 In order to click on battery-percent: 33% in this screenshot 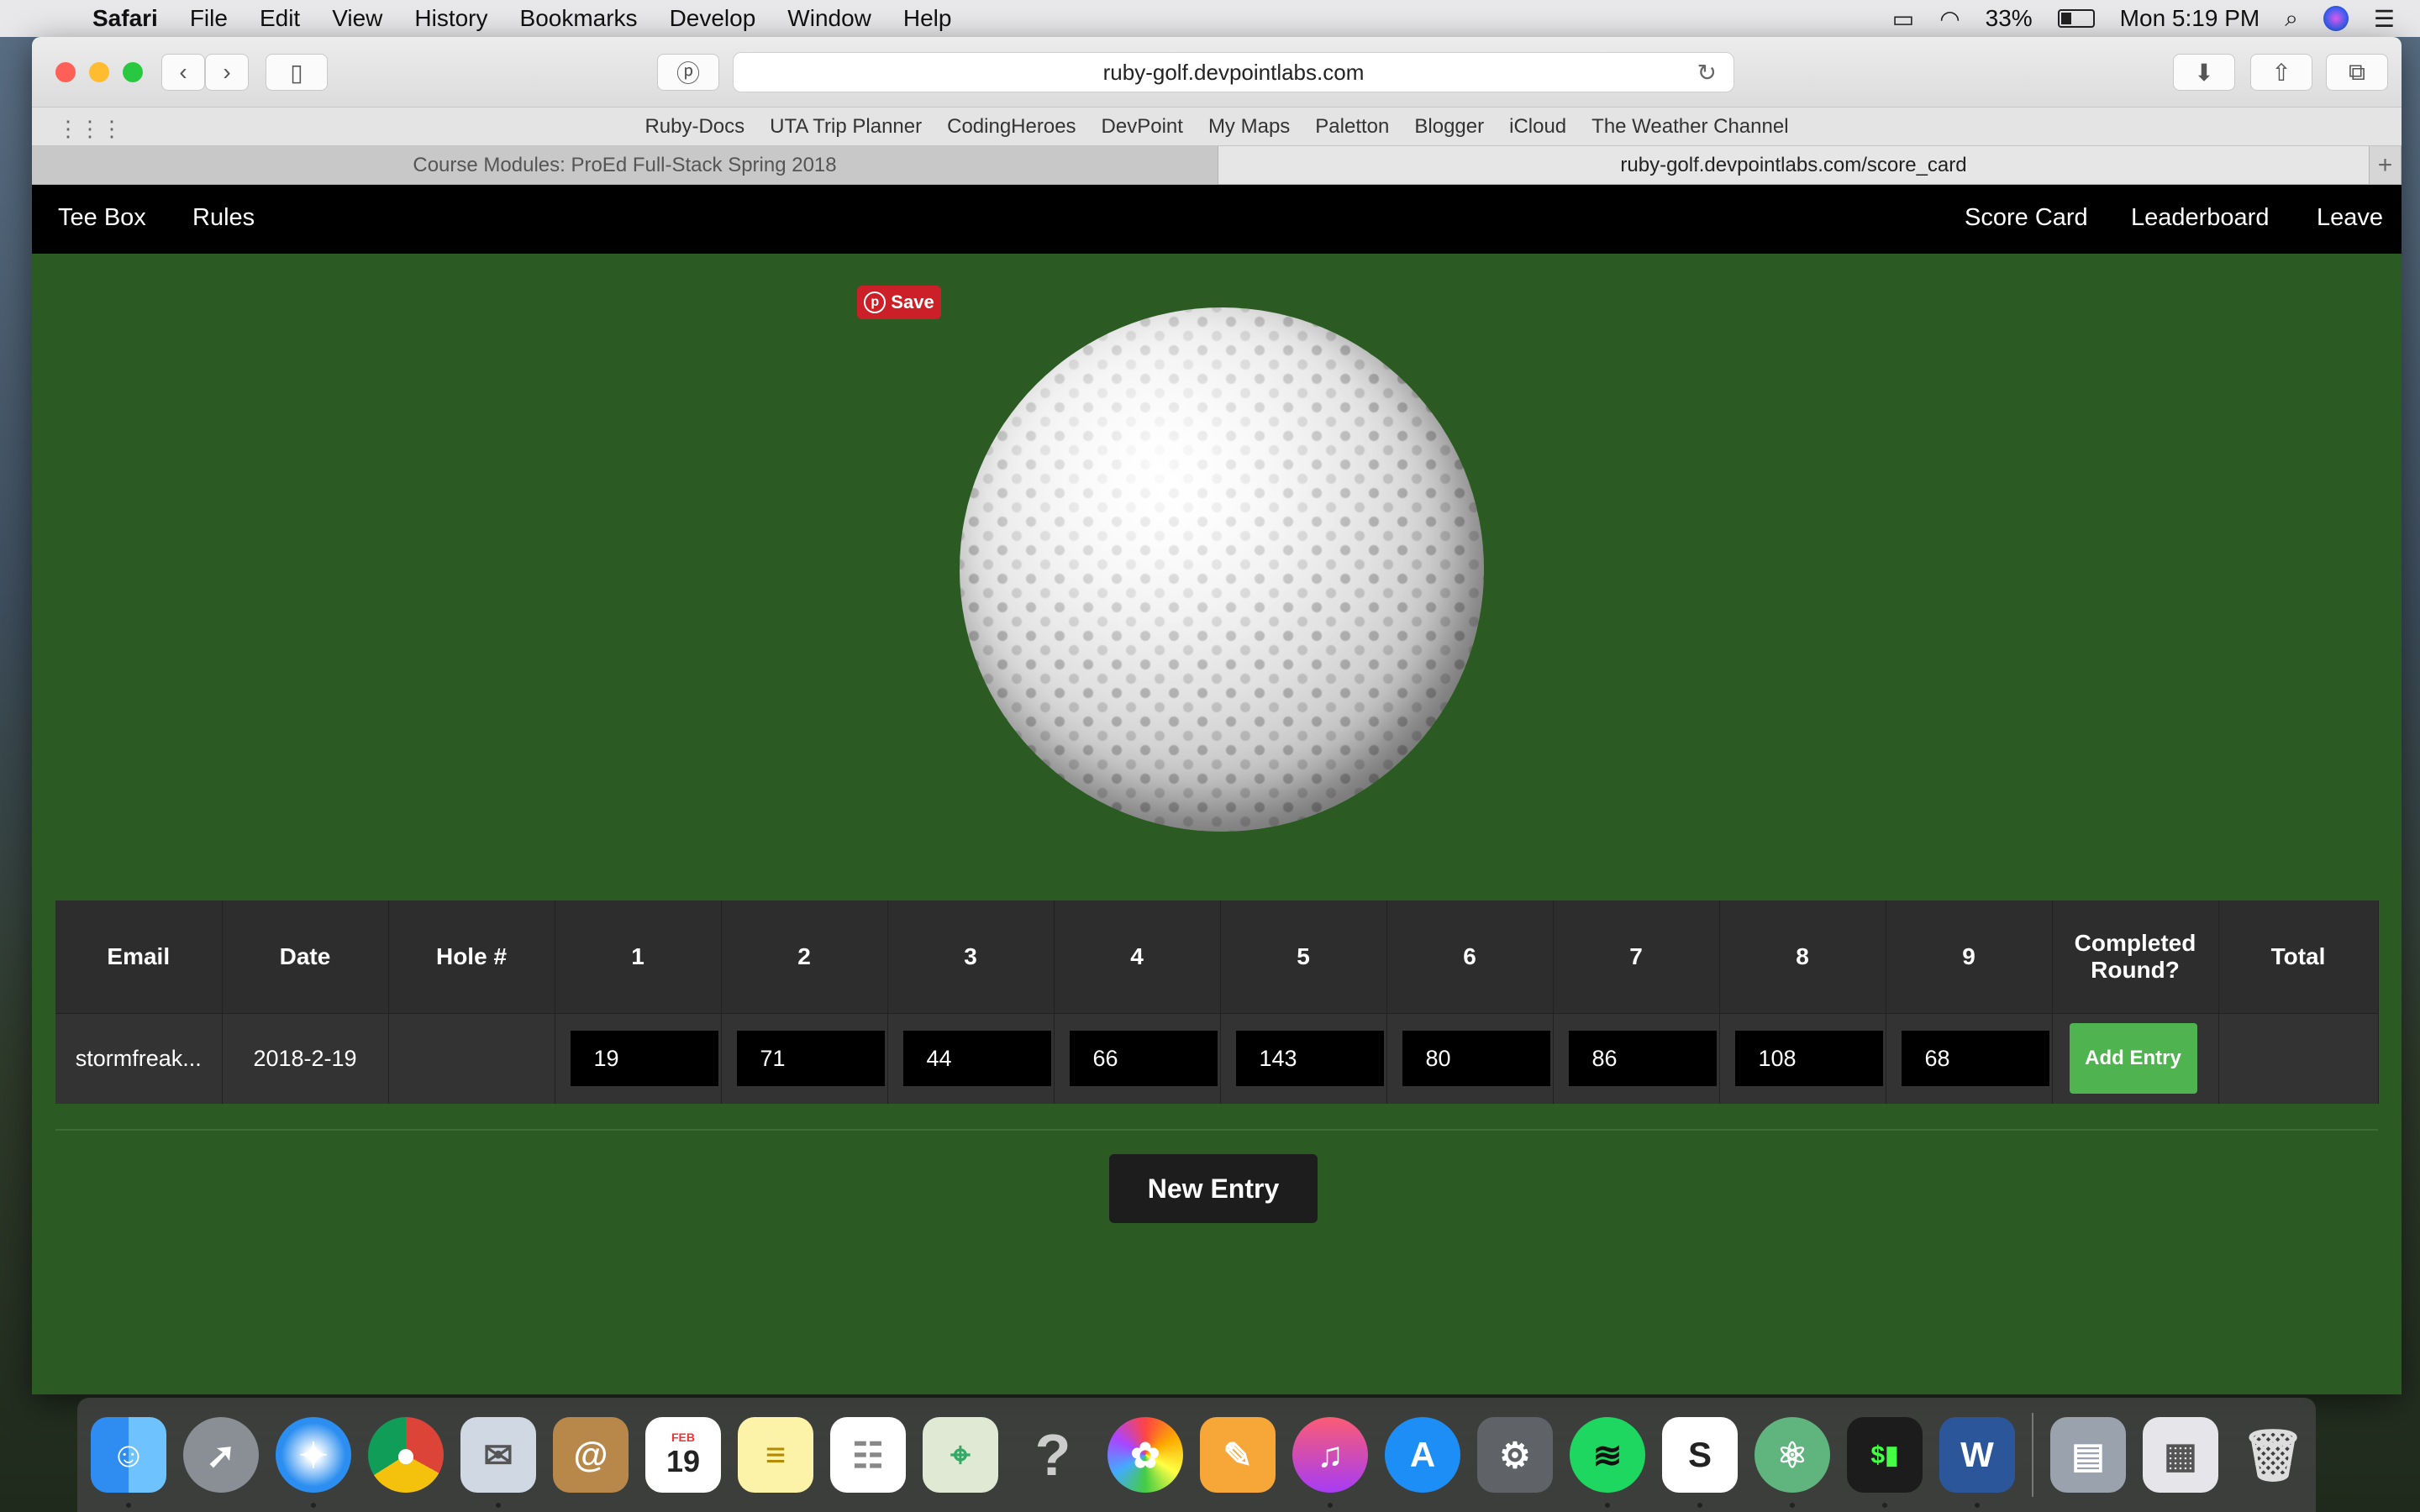, I will do `click(2009, 18)`.